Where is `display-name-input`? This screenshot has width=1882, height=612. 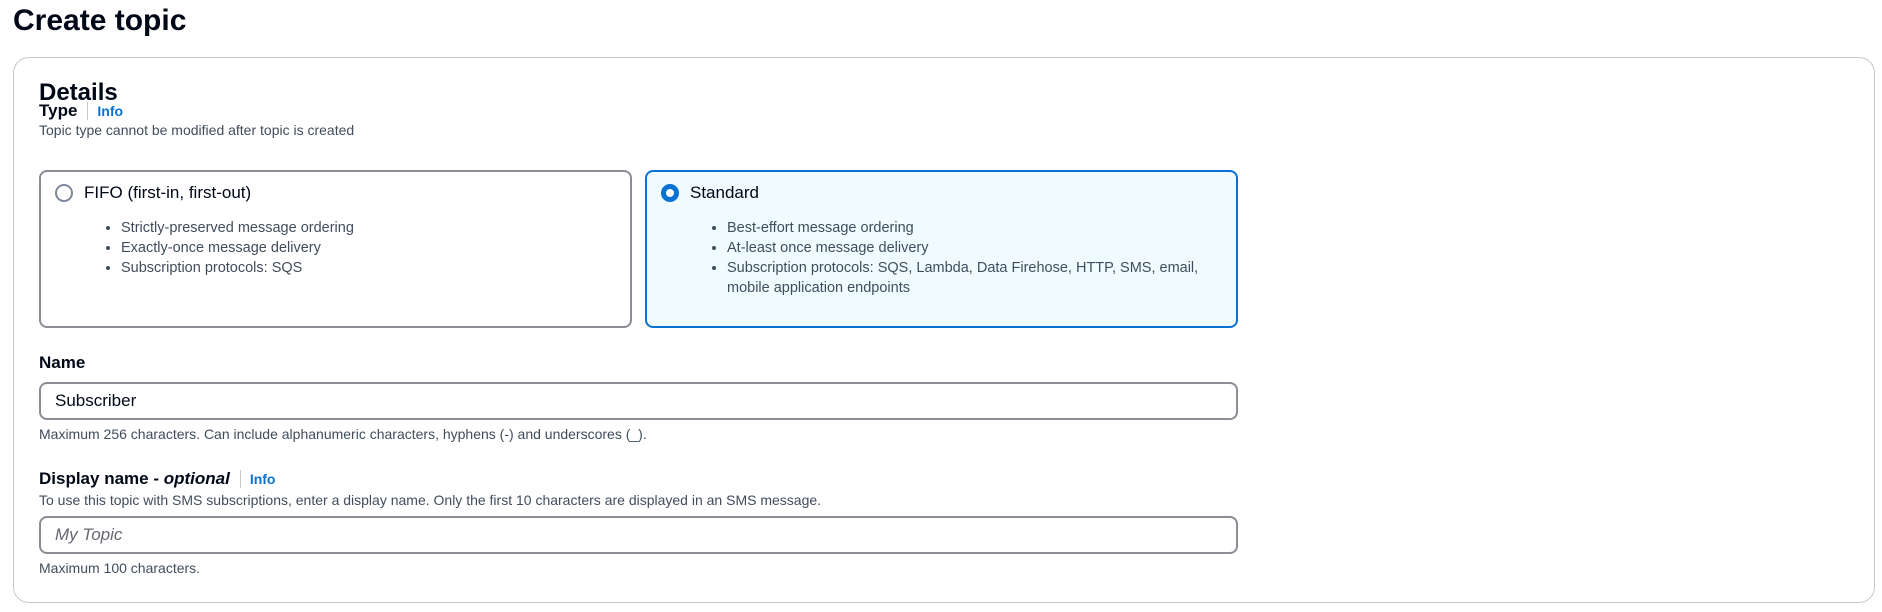 display-name-input is located at coordinates (638, 535).